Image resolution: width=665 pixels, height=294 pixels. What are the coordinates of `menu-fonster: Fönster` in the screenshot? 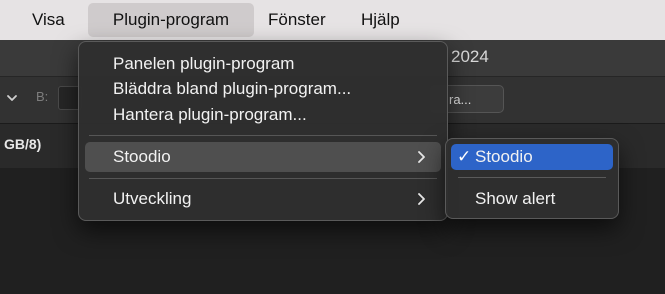 It's located at (297, 20).